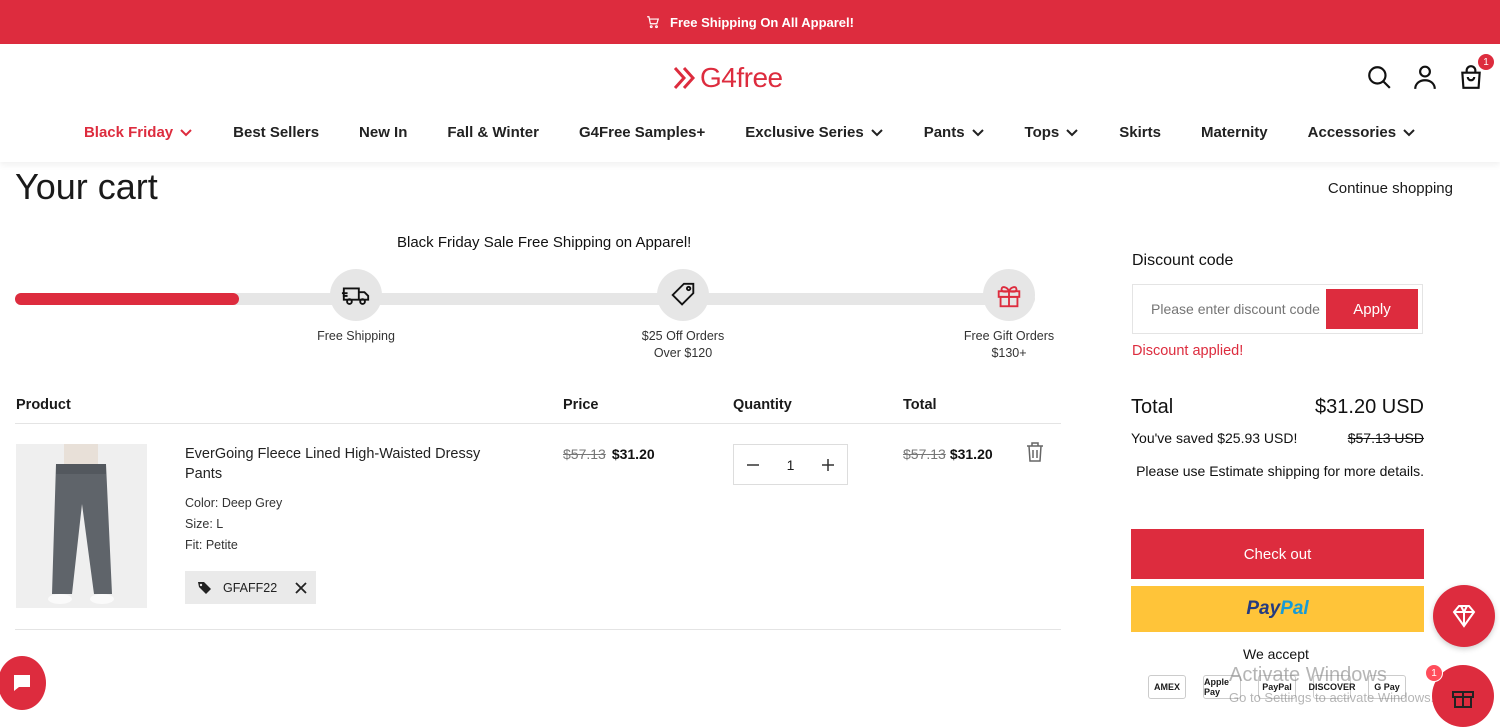 This screenshot has width=1500, height=727. I want to click on line-total: $57.13 $31.20, so click(948, 455).